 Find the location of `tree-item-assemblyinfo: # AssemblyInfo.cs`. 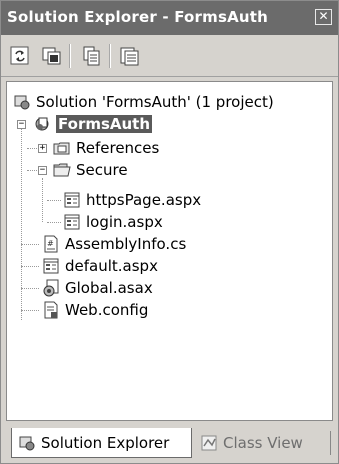

tree-item-assemblyinfo: # AssemblyInfo.cs is located at coordinates (114, 244).